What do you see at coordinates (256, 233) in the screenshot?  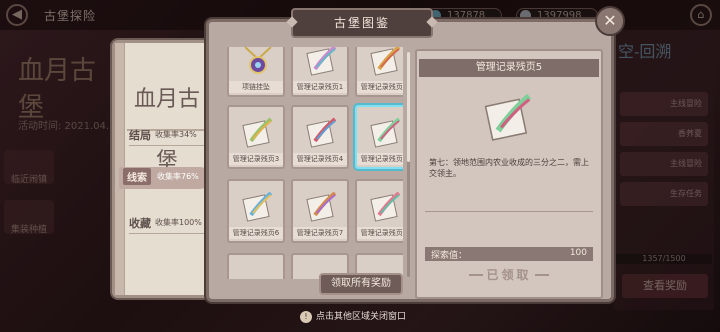 I see `item-label: 管理记录残页6` at bounding box center [256, 233].